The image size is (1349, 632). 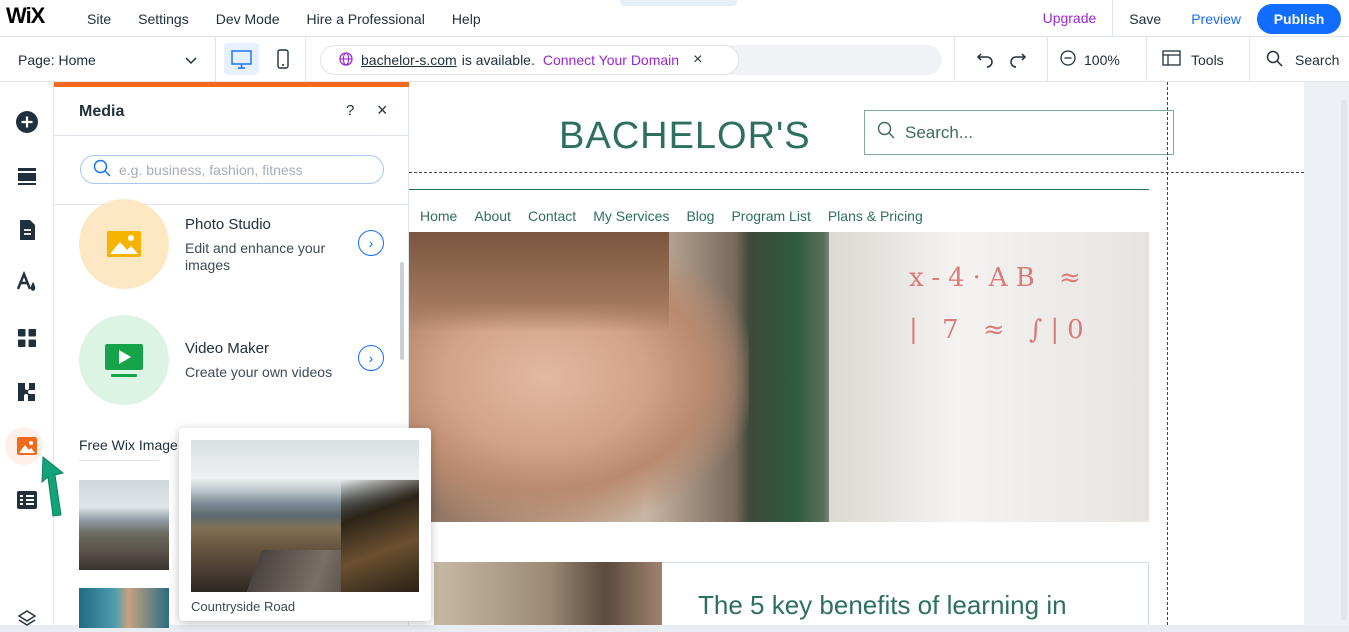 I want to click on menu-site: Site, so click(x=99, y=19).